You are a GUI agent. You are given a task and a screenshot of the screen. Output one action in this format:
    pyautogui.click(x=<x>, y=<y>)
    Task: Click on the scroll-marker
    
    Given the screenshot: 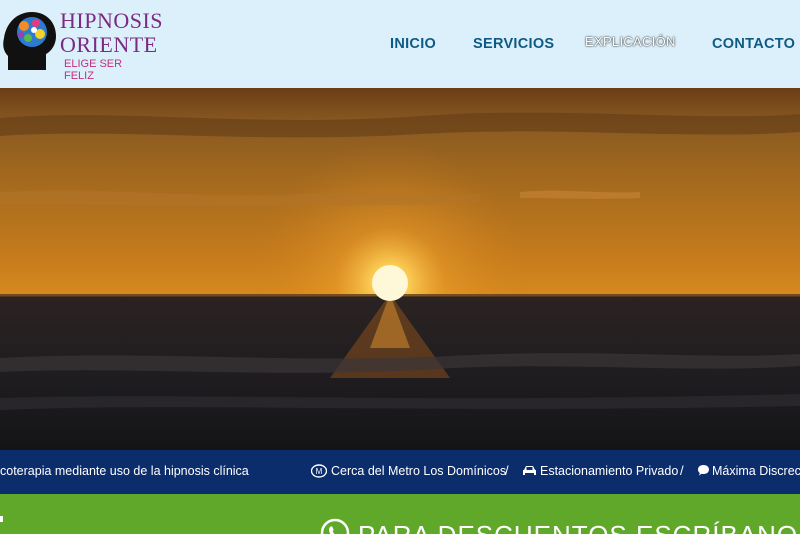 What is the action you would take?
    pyautogui.click(x=1, y=519)
    